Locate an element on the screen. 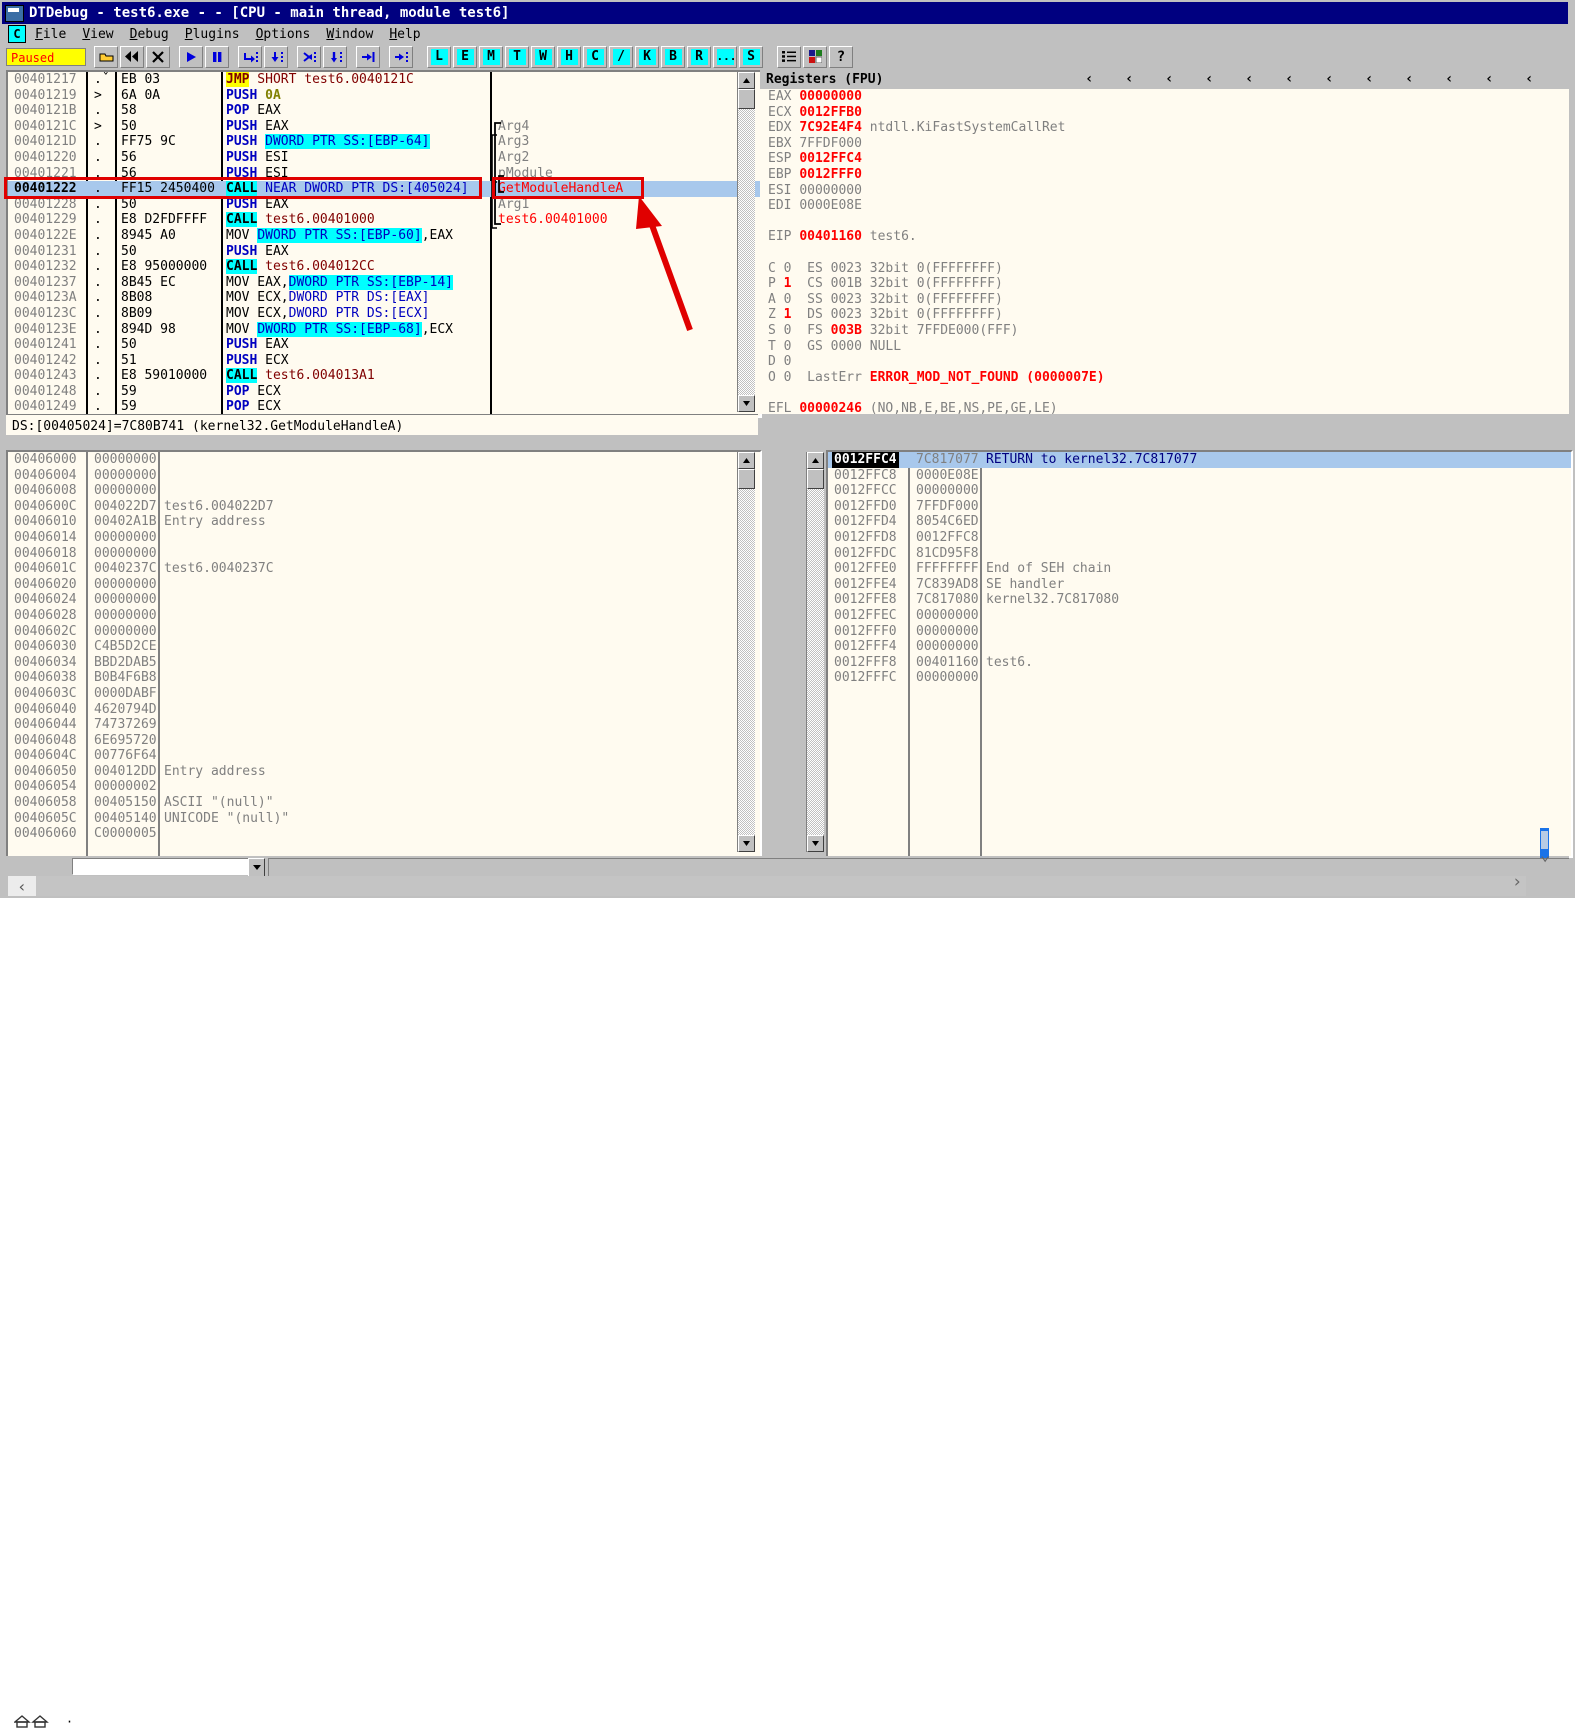  dump-row: 00406020 00000000 is located at coordinates (384, 585).